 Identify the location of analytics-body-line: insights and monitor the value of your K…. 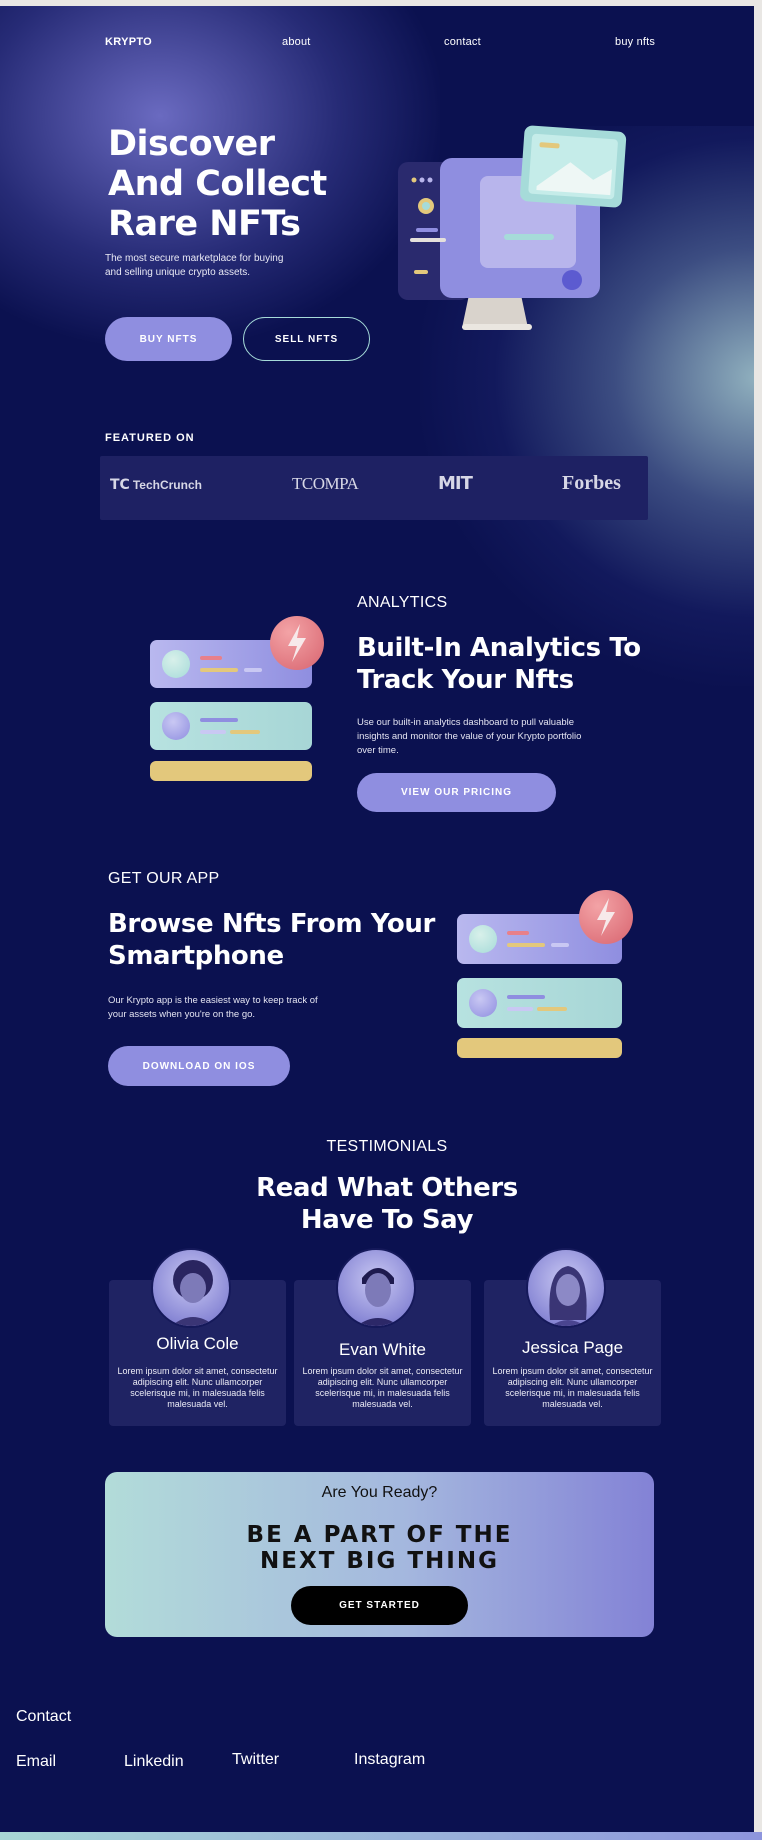
(469, 736).